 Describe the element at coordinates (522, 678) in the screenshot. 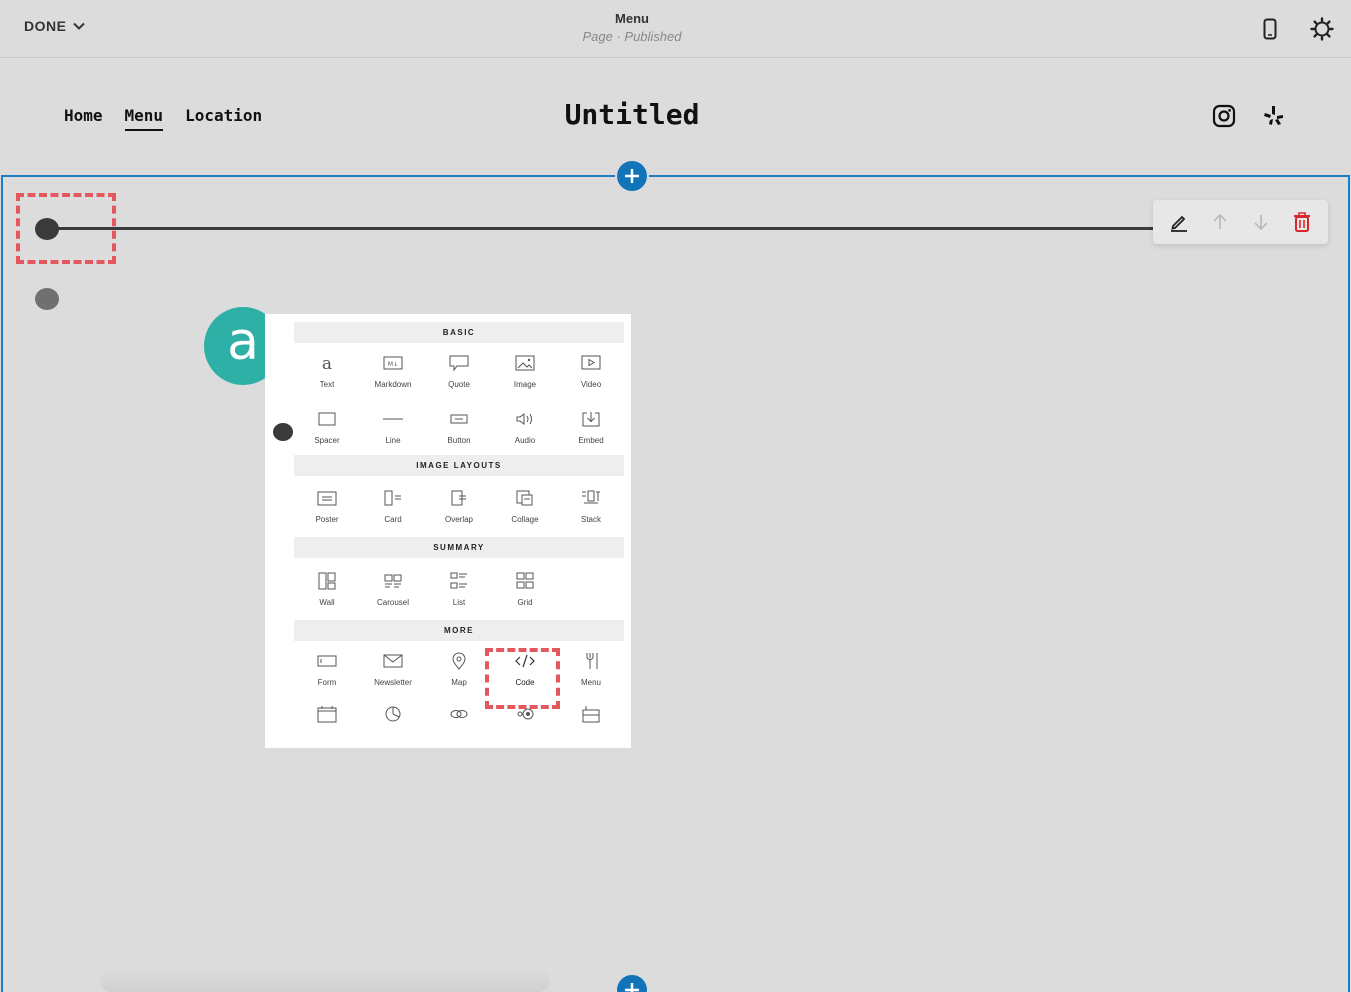

I see `highlight-code-option` at that location.